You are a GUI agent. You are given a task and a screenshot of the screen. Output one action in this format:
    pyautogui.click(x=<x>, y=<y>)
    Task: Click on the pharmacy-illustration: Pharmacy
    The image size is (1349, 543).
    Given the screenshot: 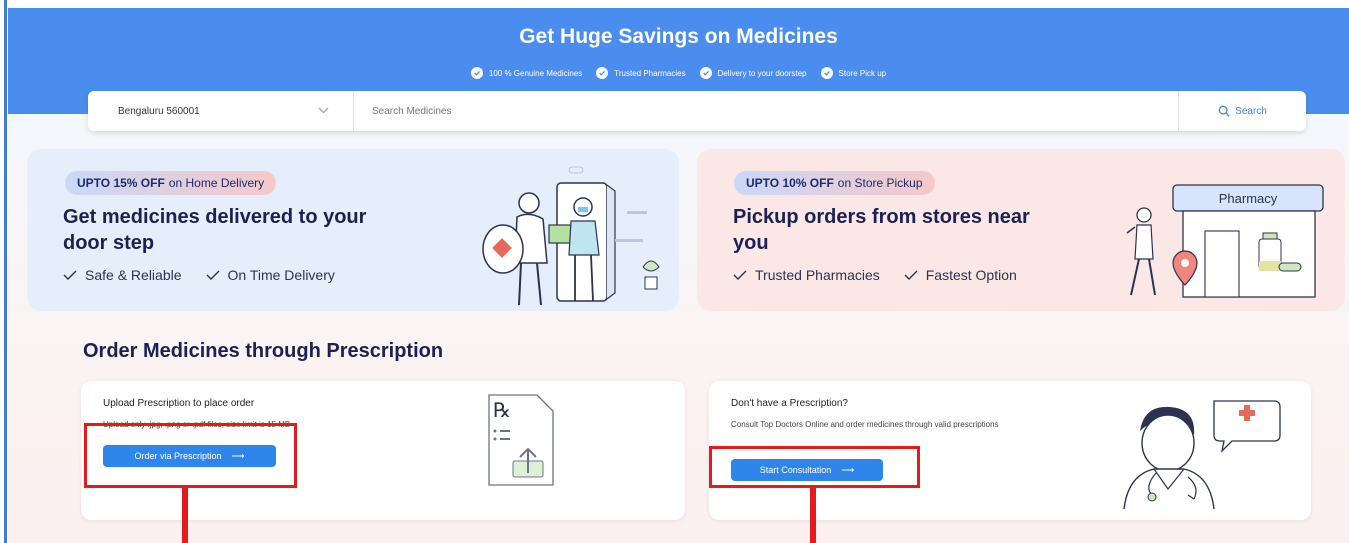 What is the action you would take?
    pyautogui.click(x=1225, y=241)
    